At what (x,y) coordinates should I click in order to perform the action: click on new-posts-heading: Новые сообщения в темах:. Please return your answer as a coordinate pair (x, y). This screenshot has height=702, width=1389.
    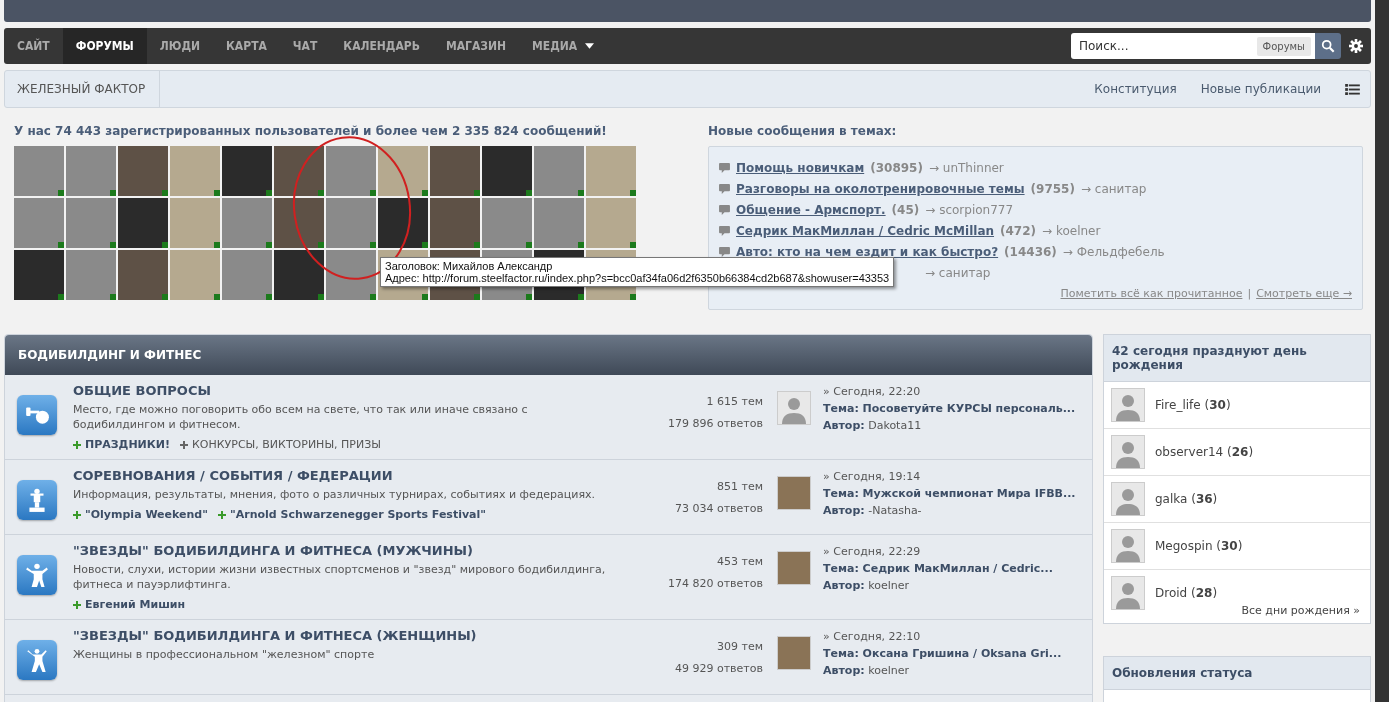
    Looking at the image, I should click on (803, 131).